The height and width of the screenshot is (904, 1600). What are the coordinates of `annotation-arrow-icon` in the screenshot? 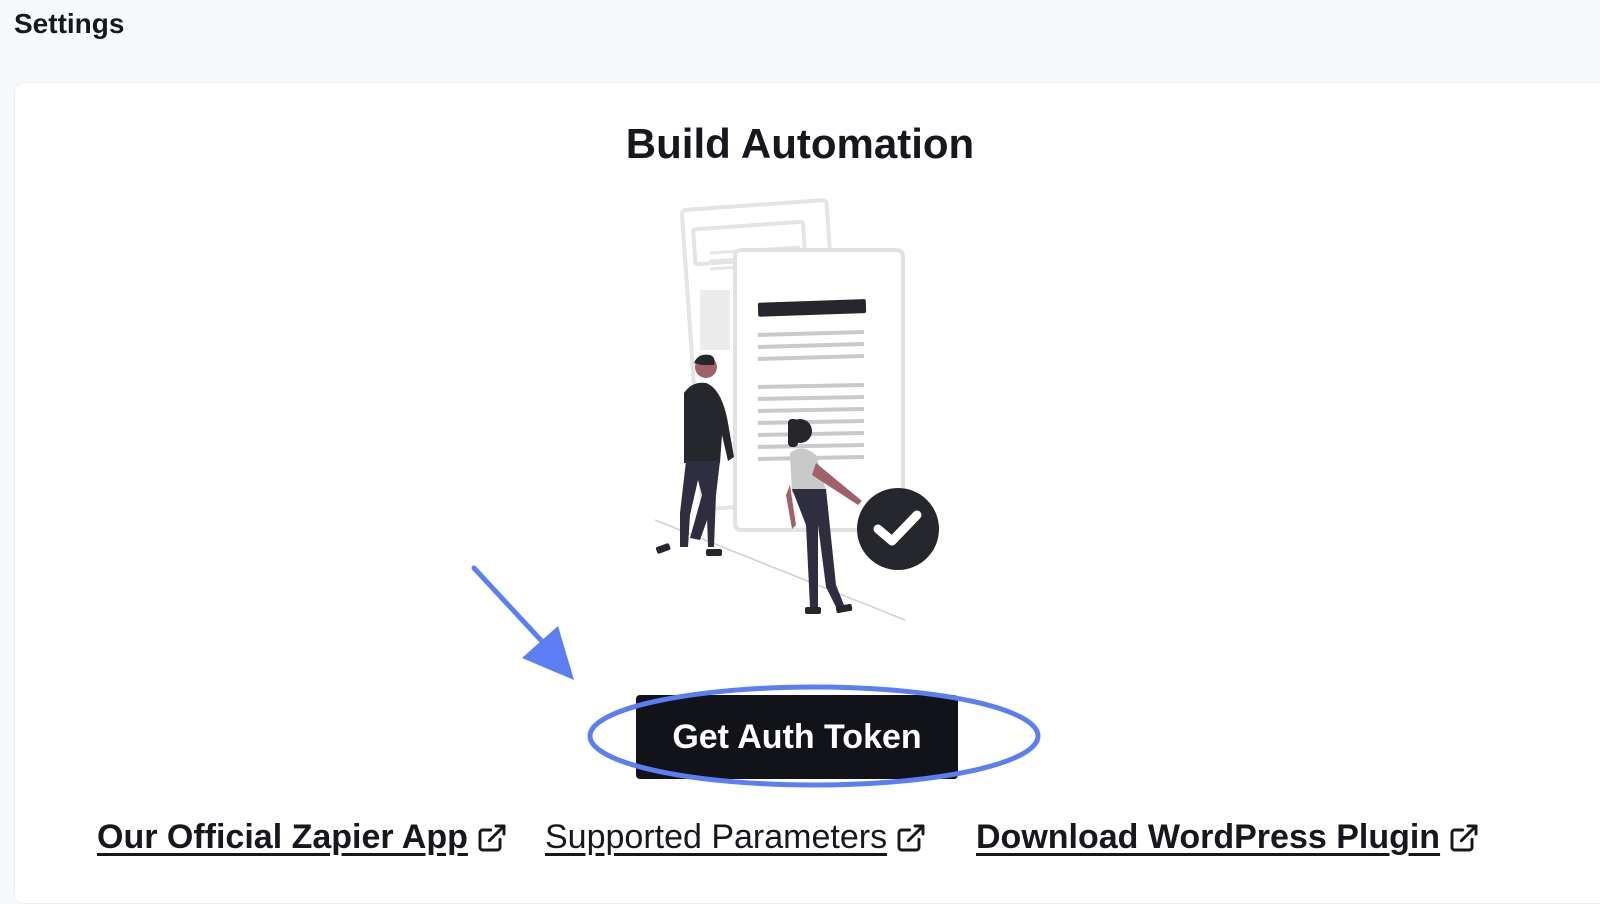 It's located at (522, 622).